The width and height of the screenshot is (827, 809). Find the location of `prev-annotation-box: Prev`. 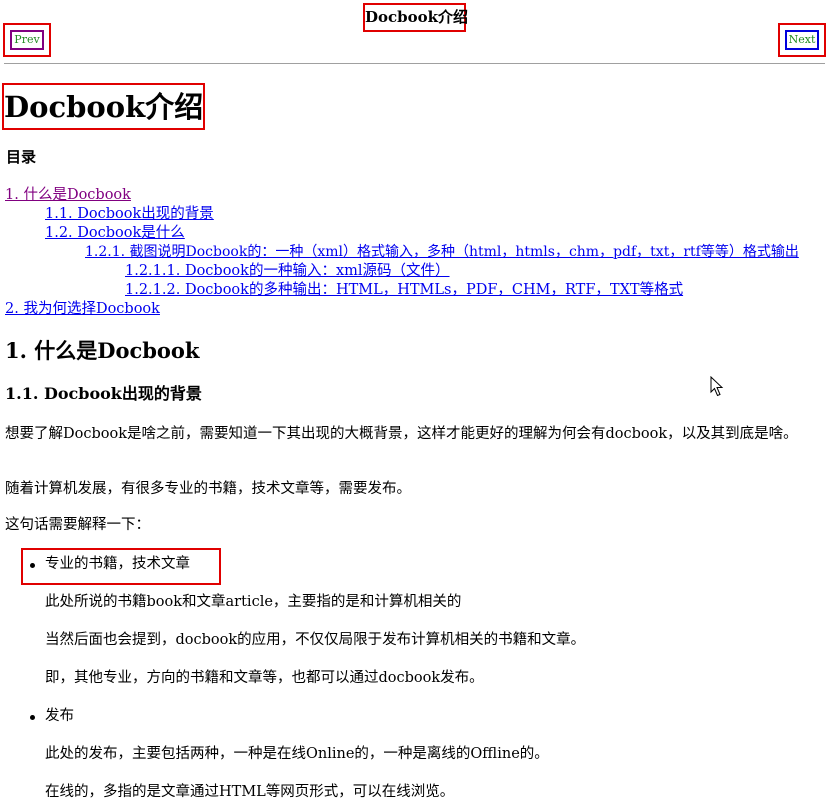

prev-annotation-box: Prev is located at coordinates (27, 40).